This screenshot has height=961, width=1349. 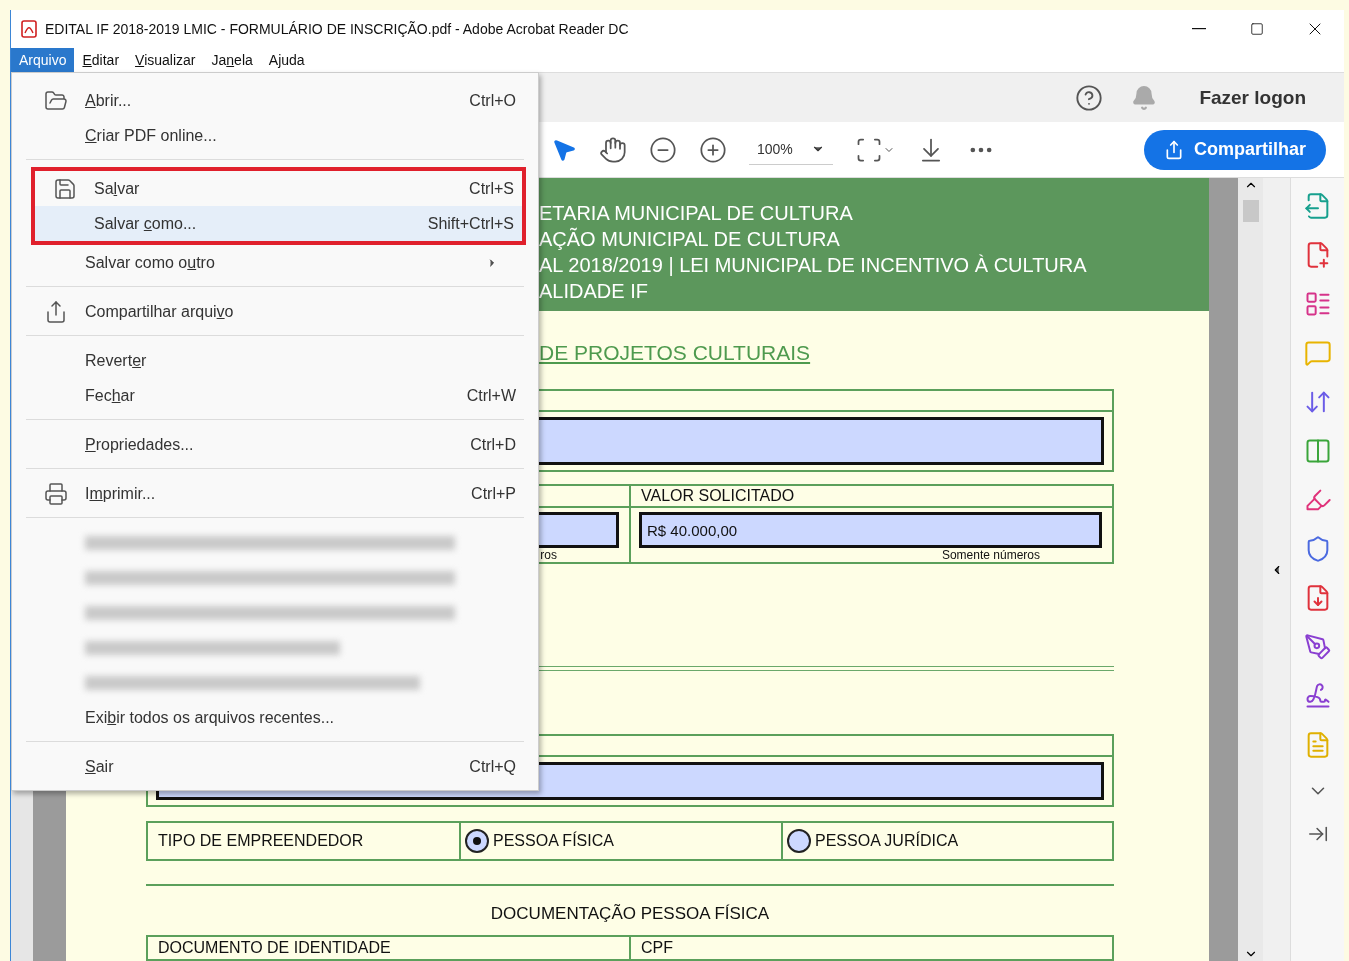 I want to click on shortcut-text: Ctrl+D, so click(x=493, y=444).